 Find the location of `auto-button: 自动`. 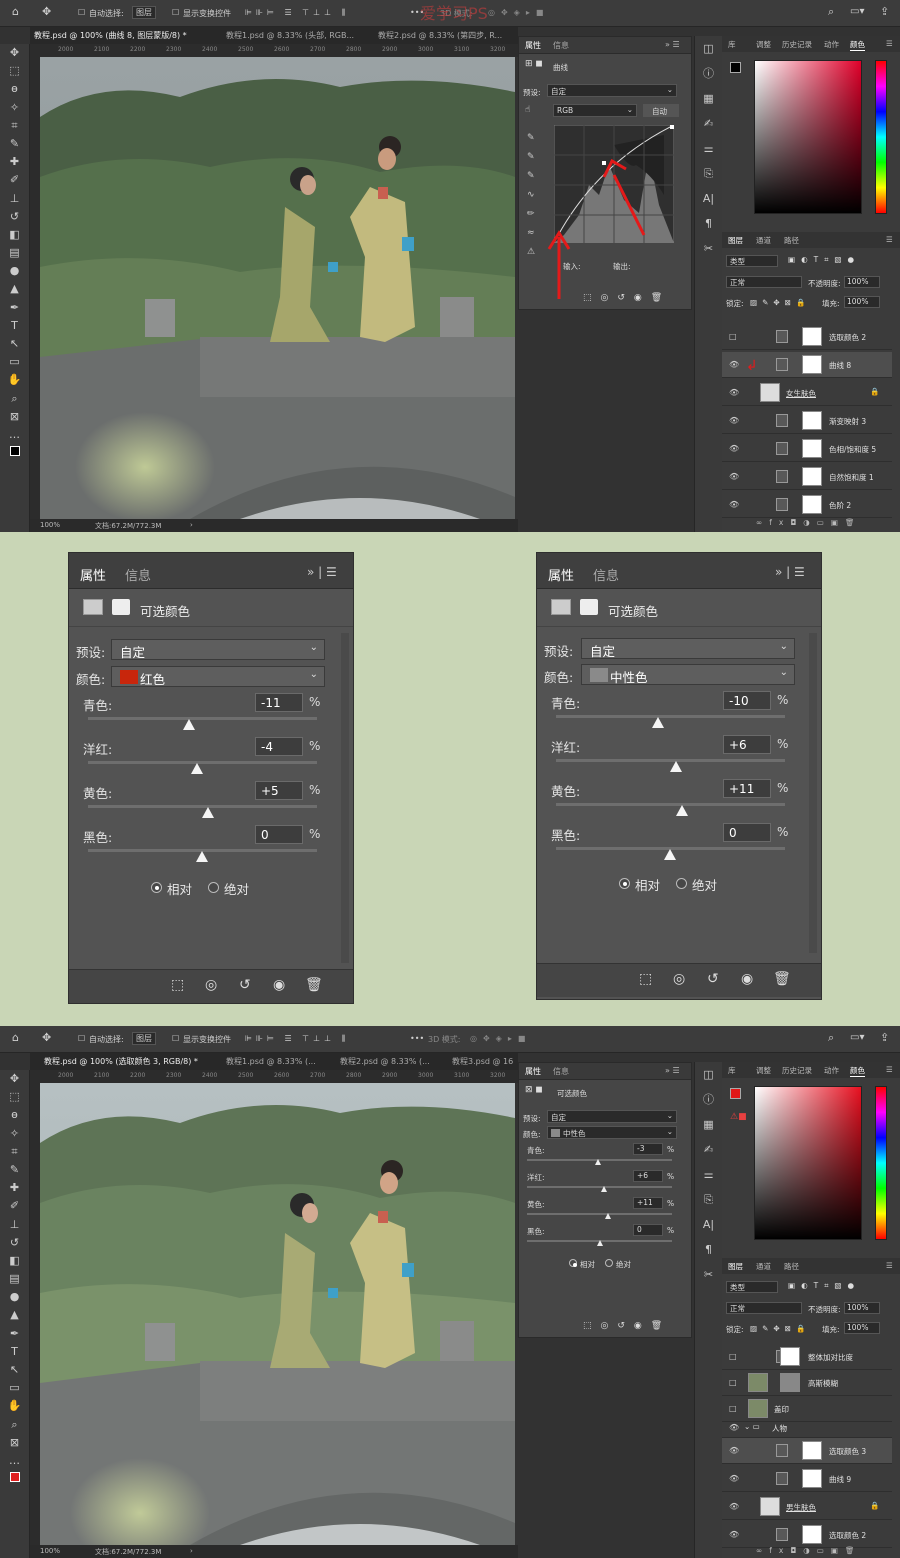

auto-button: 自动 is located at coordinates (661, 110).